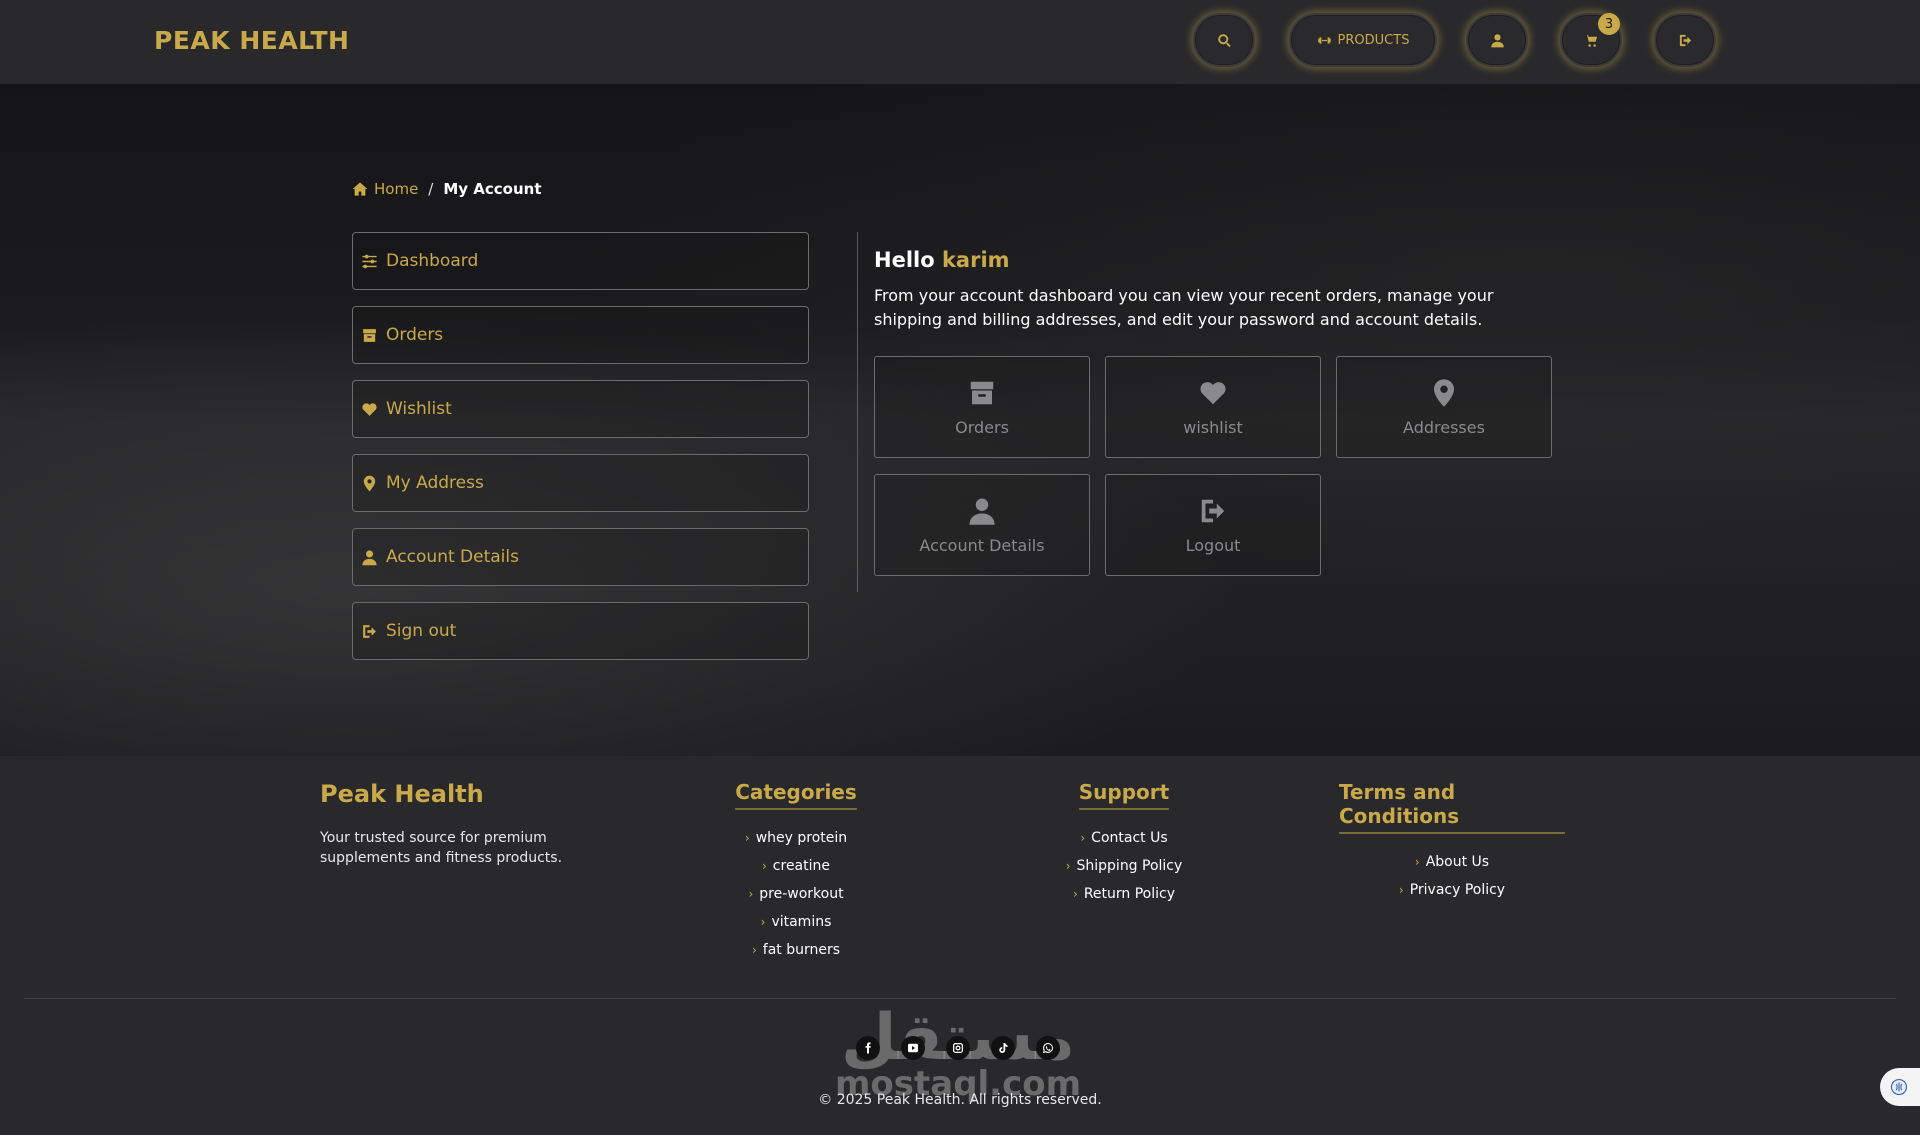 This screenshot has height=1135, width=1920. I want to click on greeting-heading: Hello karim, so click(942, 260).